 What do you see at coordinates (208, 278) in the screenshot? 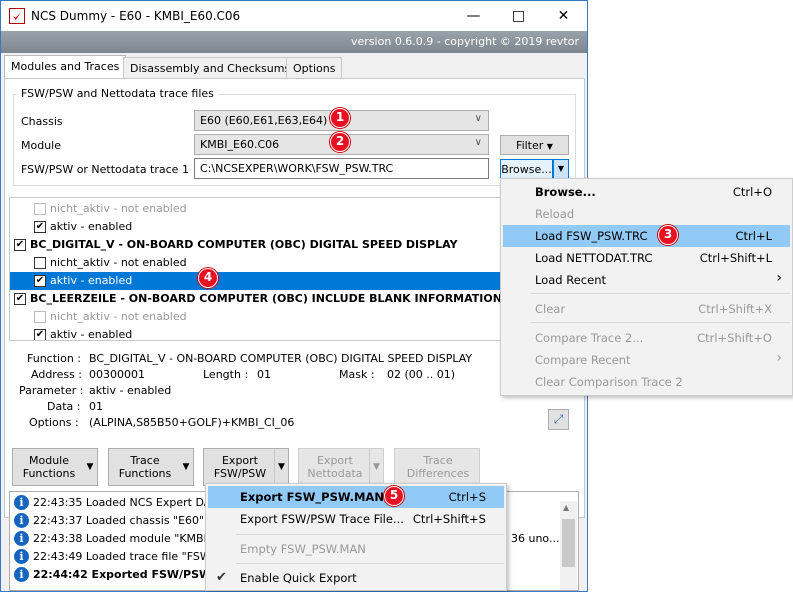
I see `annotation-badge-4: 4` at bounding box center [208, 278].